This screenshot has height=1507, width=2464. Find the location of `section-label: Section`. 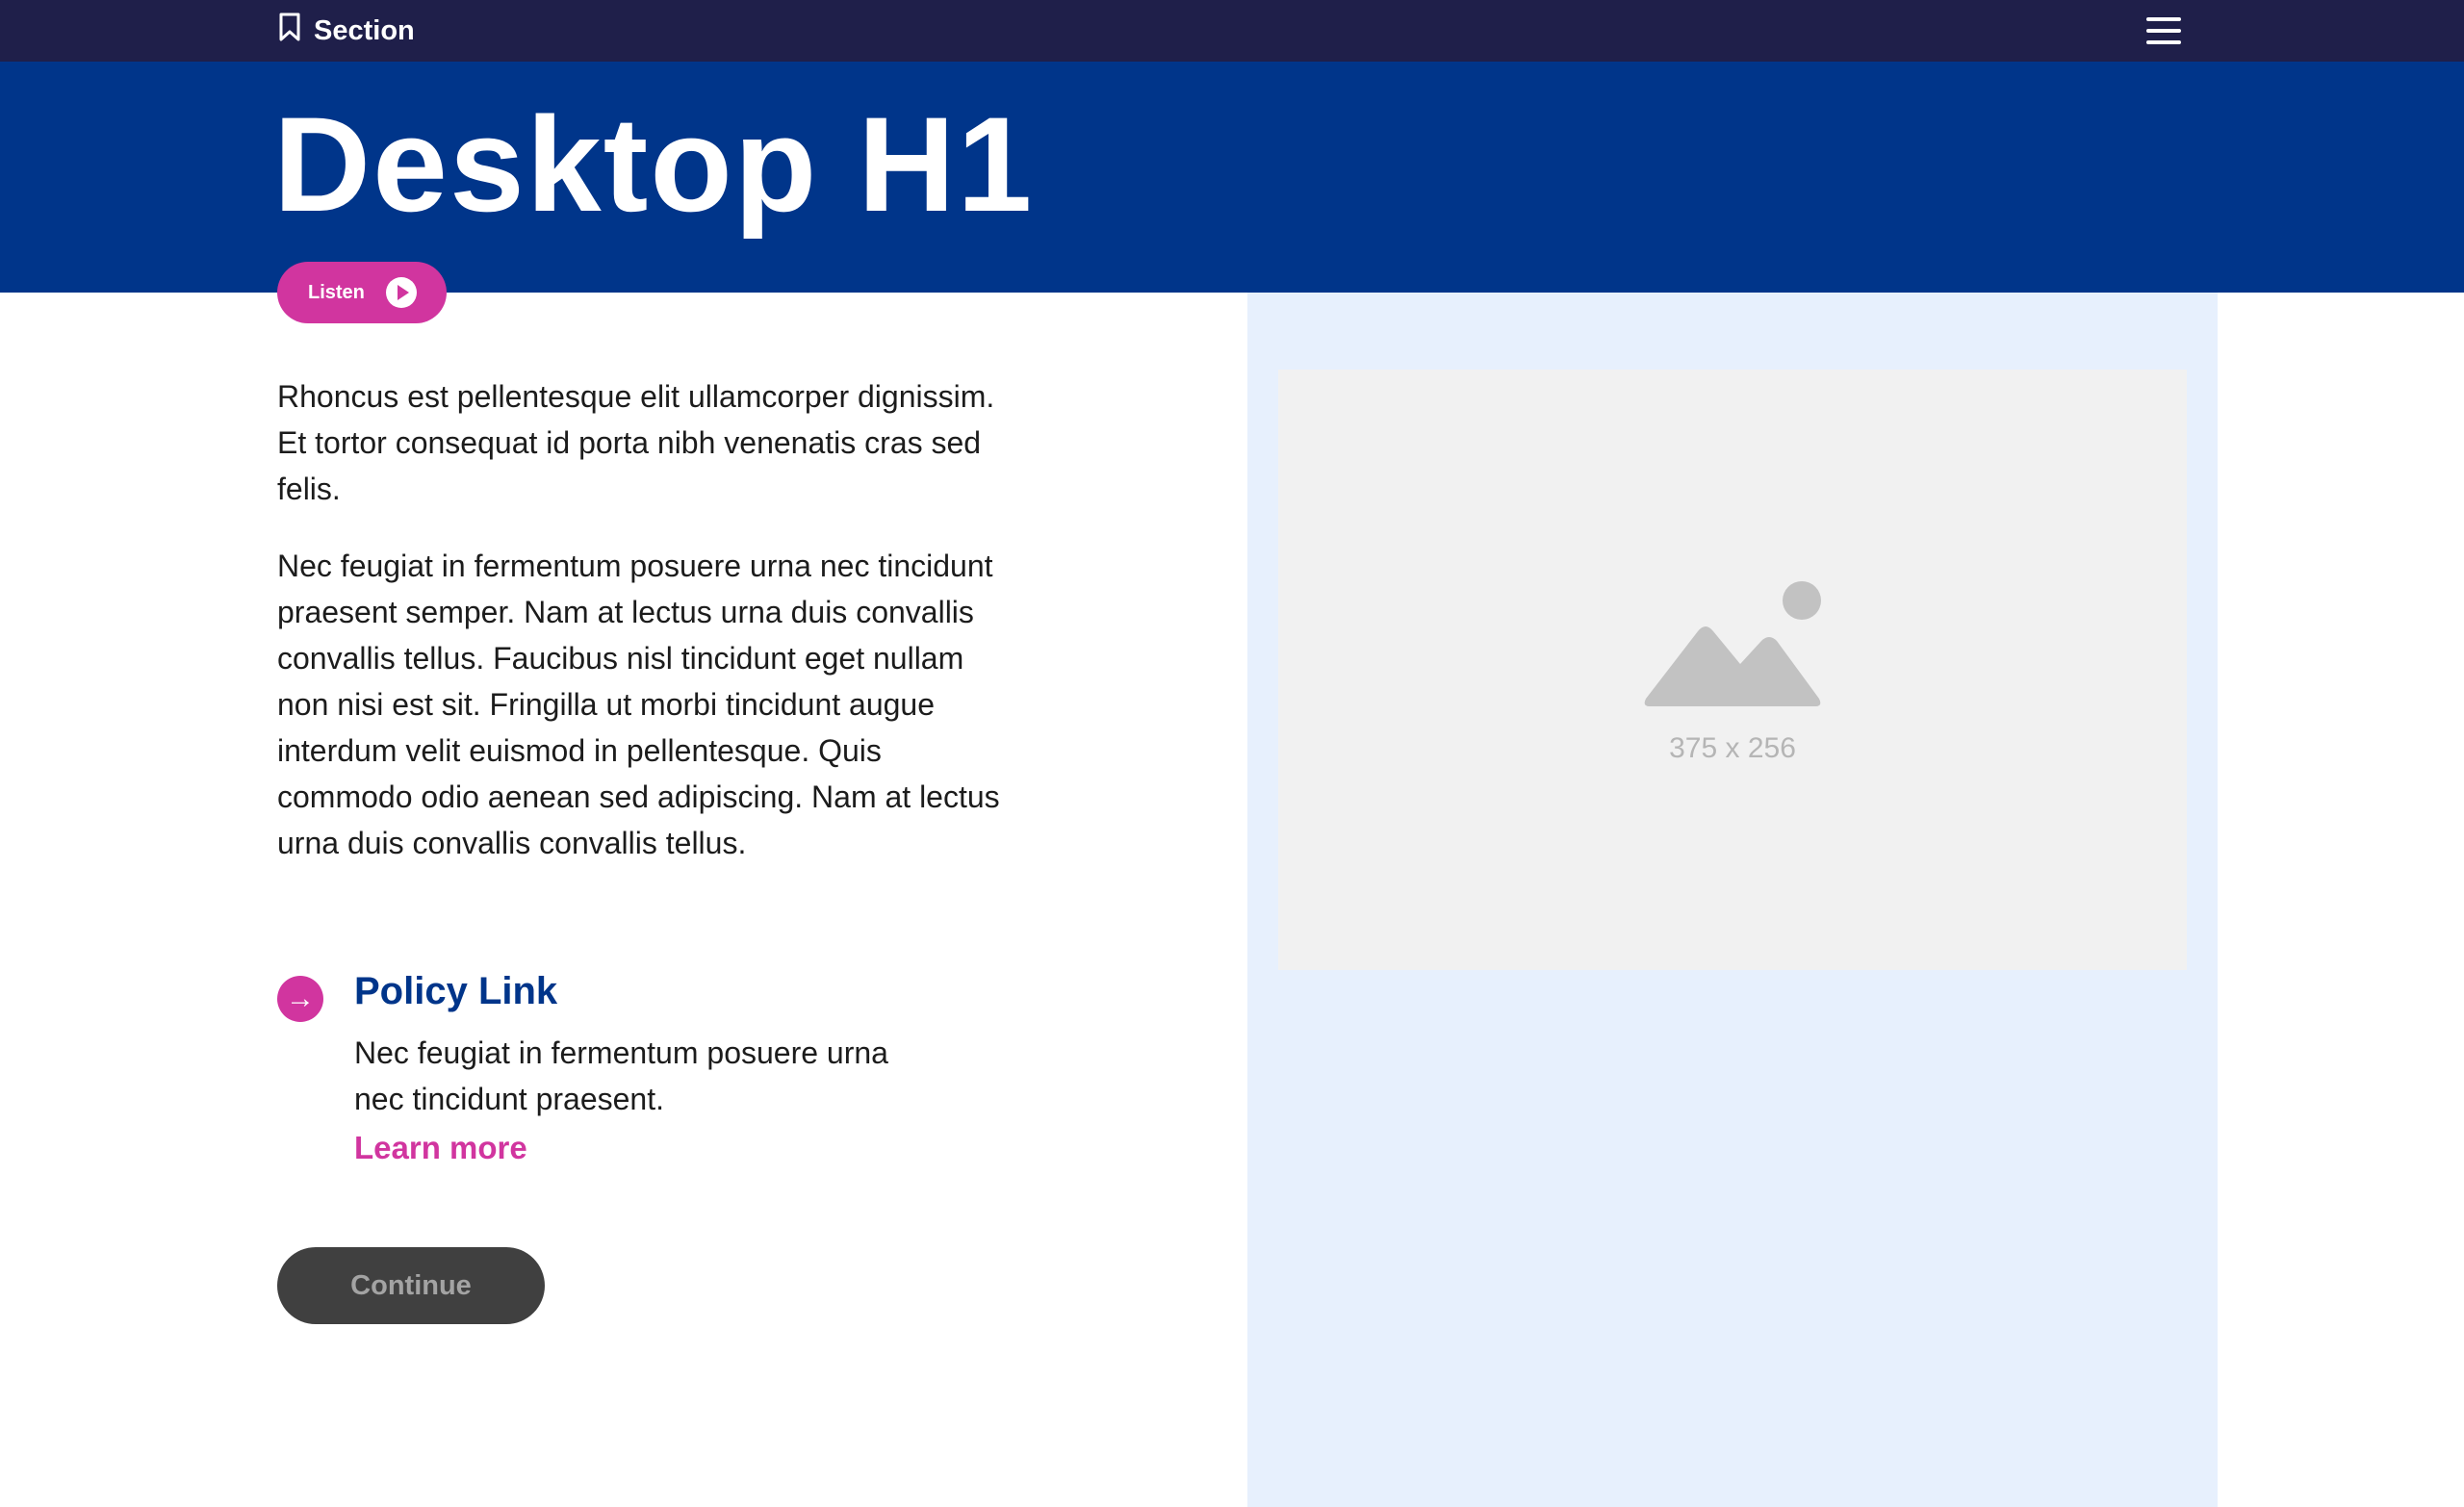

section-label: Section is located at coordinates (364, 30).